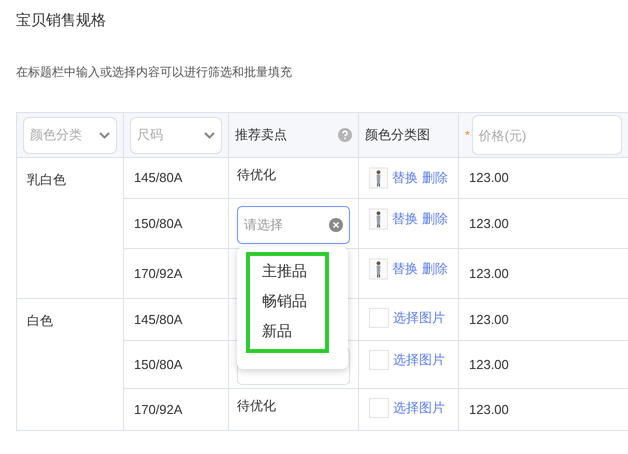 This screenshot has height=454, width=628. What do you see at coordinates (397, 135) in the screenshot?
I see `column-header: 颜色分类图` at bounding box center [397, 135].